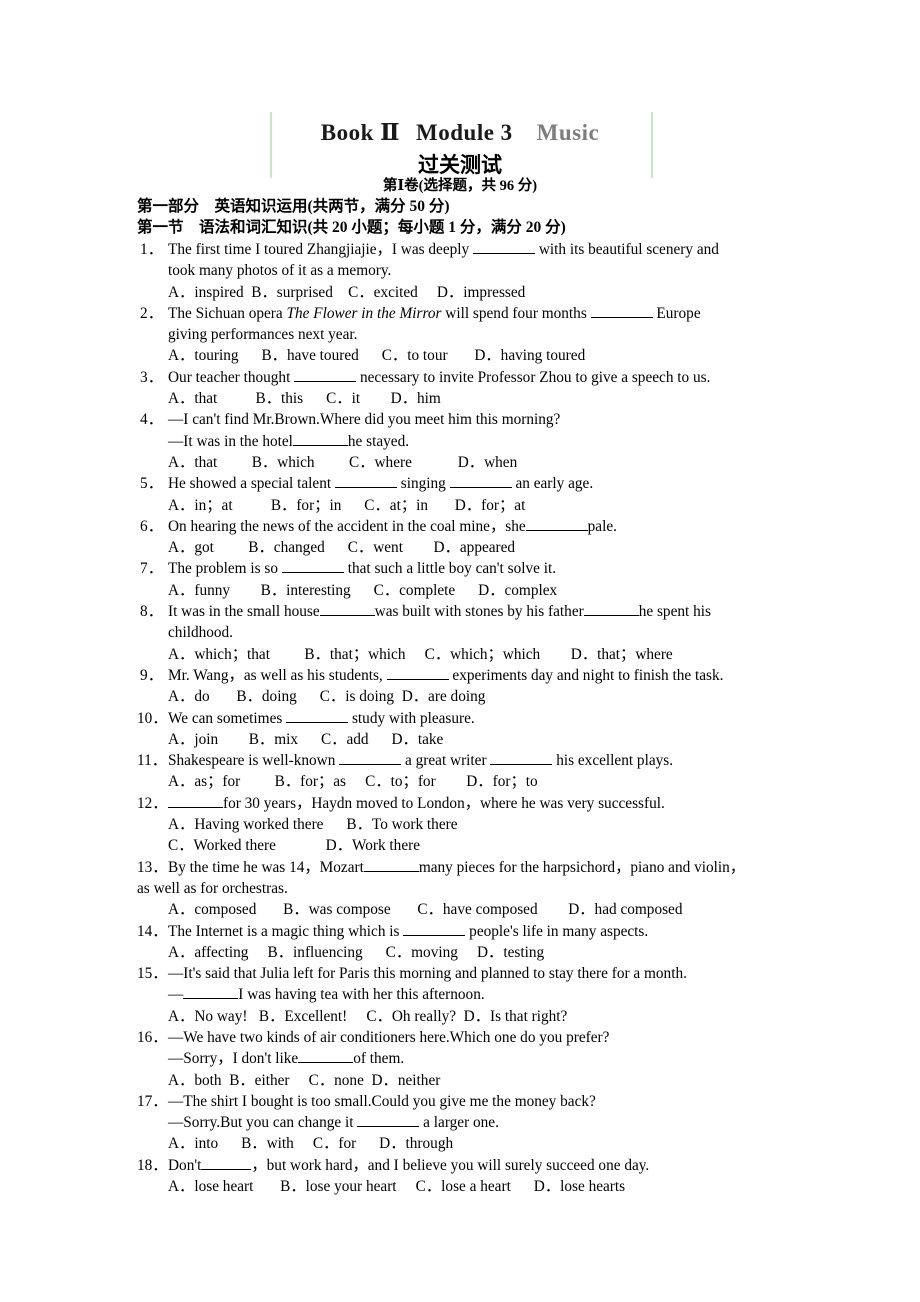 The image size is (920, 1302). What do you see at coordinates (152, 1165) in the screenshot?
I see `question-number: 18．` at bounding box center [152, 1165].